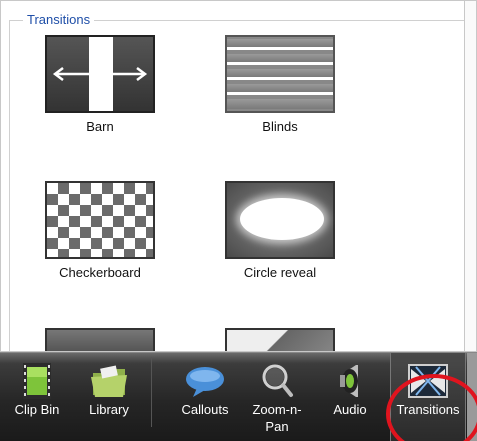 The width and height of the screenshot is (477, 441). Describe the element at coordinates (277, 380) in the screenshot. I see `magnifier-icon` at that location.